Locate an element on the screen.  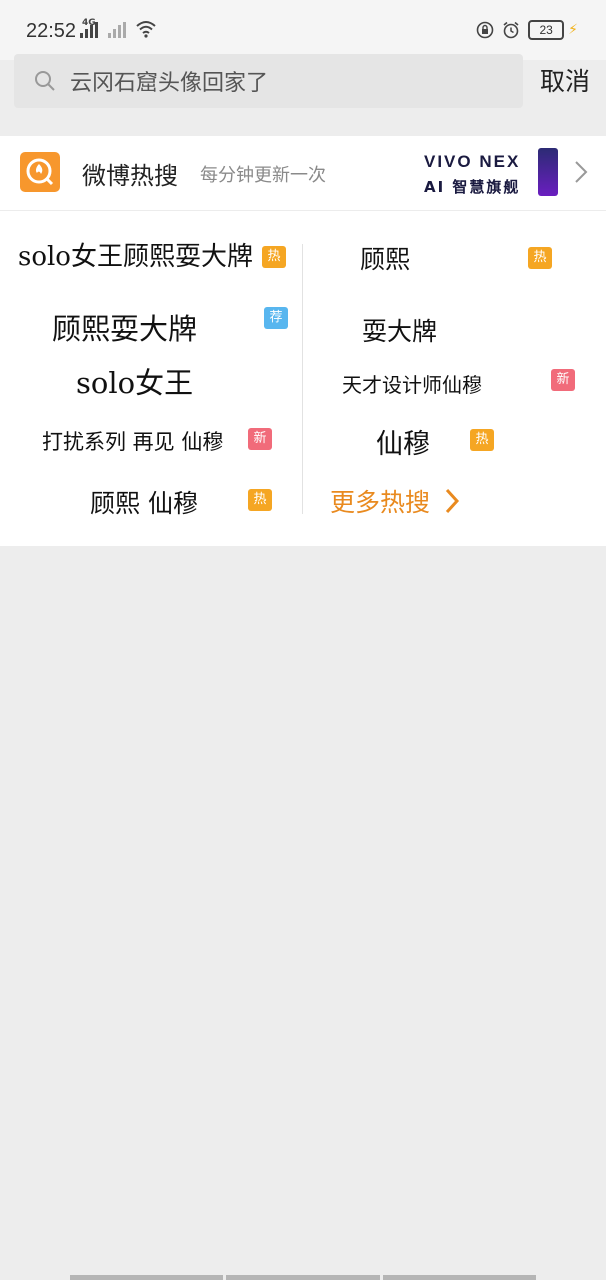
signal-icon is located at coordinates (89, 30).